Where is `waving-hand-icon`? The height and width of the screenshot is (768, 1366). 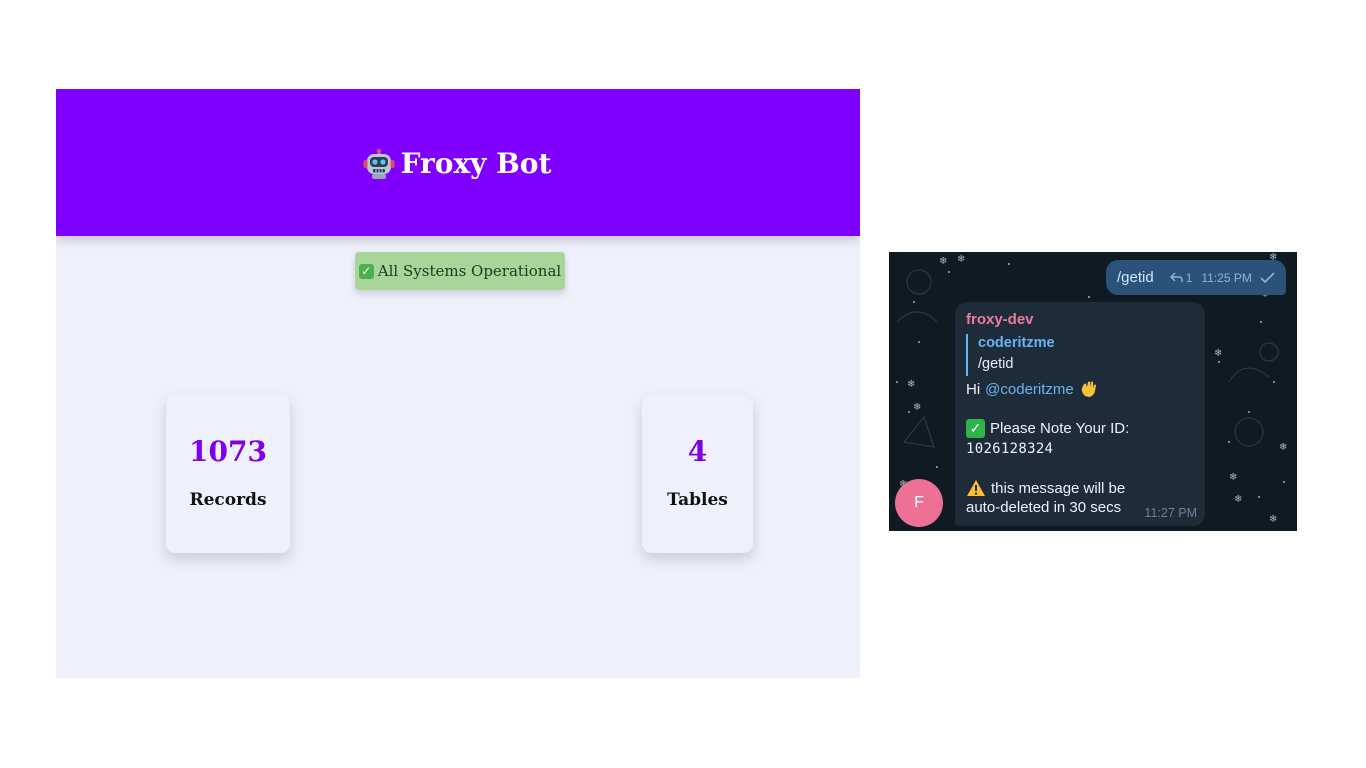 waving-hand-icon is located at coordinates (1088, 389).